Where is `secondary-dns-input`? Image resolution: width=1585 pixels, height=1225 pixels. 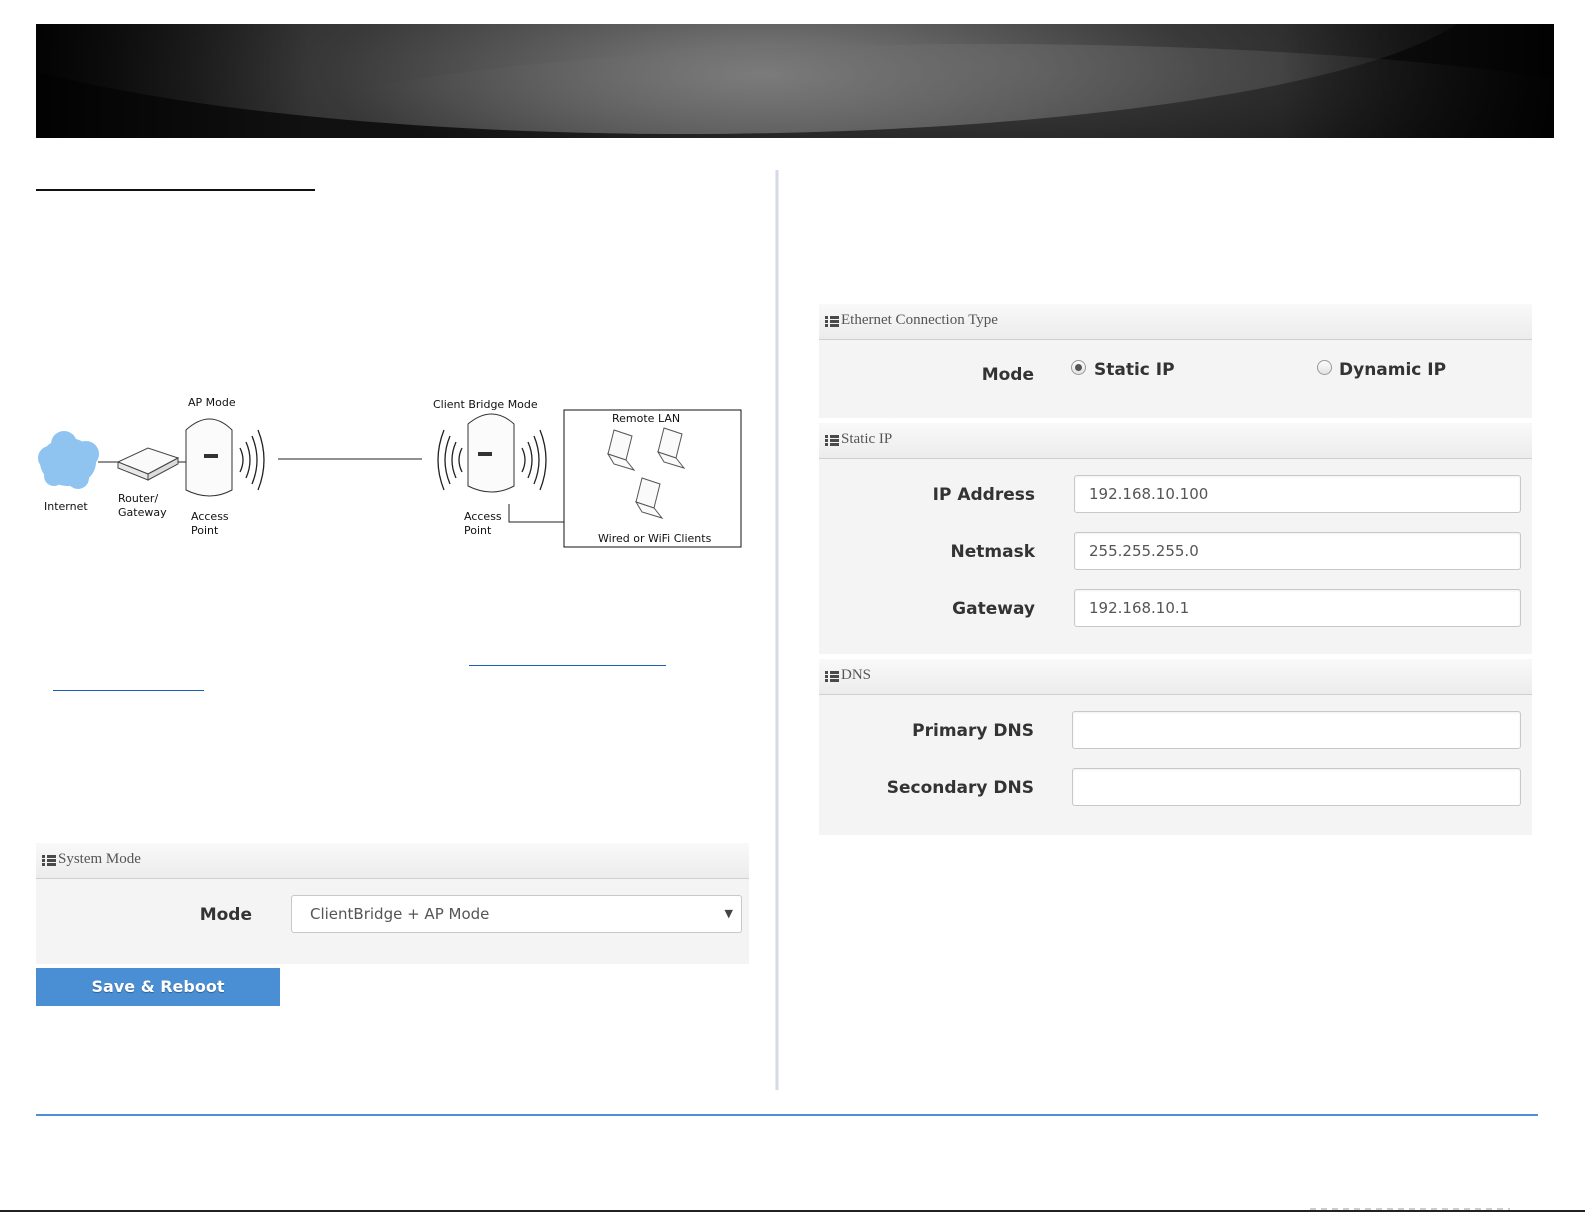 secondary-dns-input is located at coordinates (1296, 787).